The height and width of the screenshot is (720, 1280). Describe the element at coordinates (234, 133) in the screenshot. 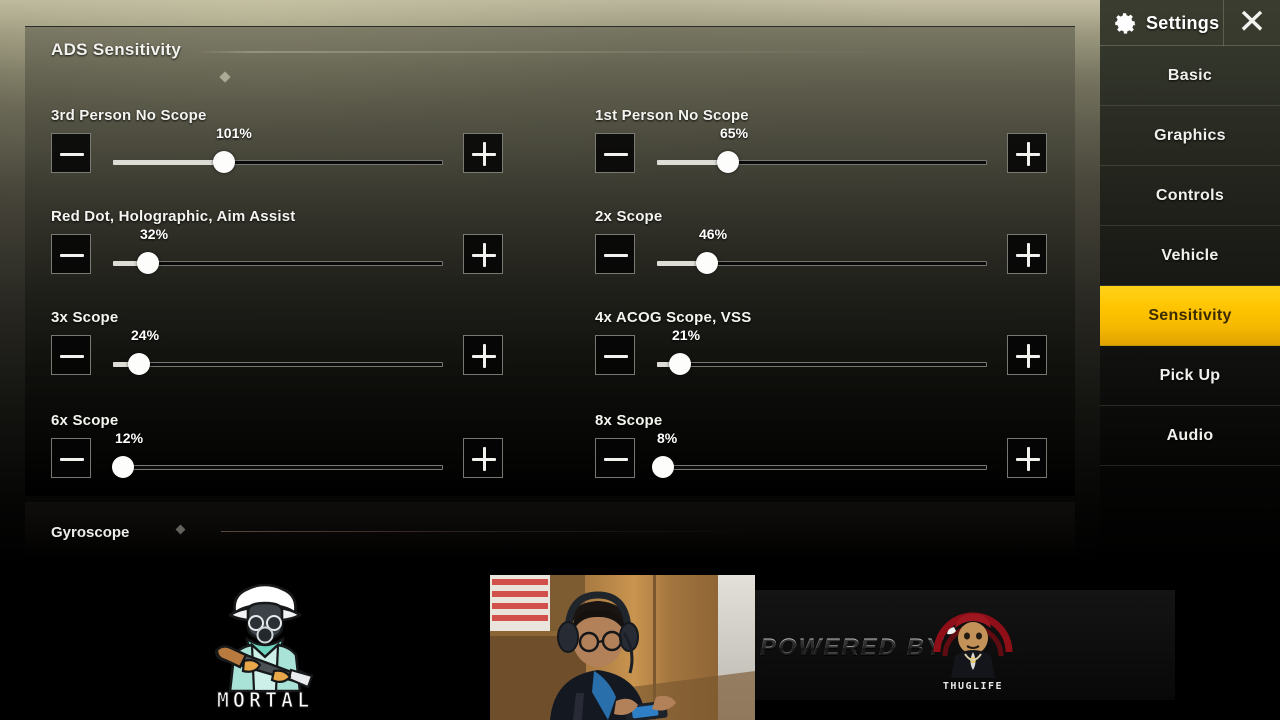

I see `slider-value: 101%` at that location.